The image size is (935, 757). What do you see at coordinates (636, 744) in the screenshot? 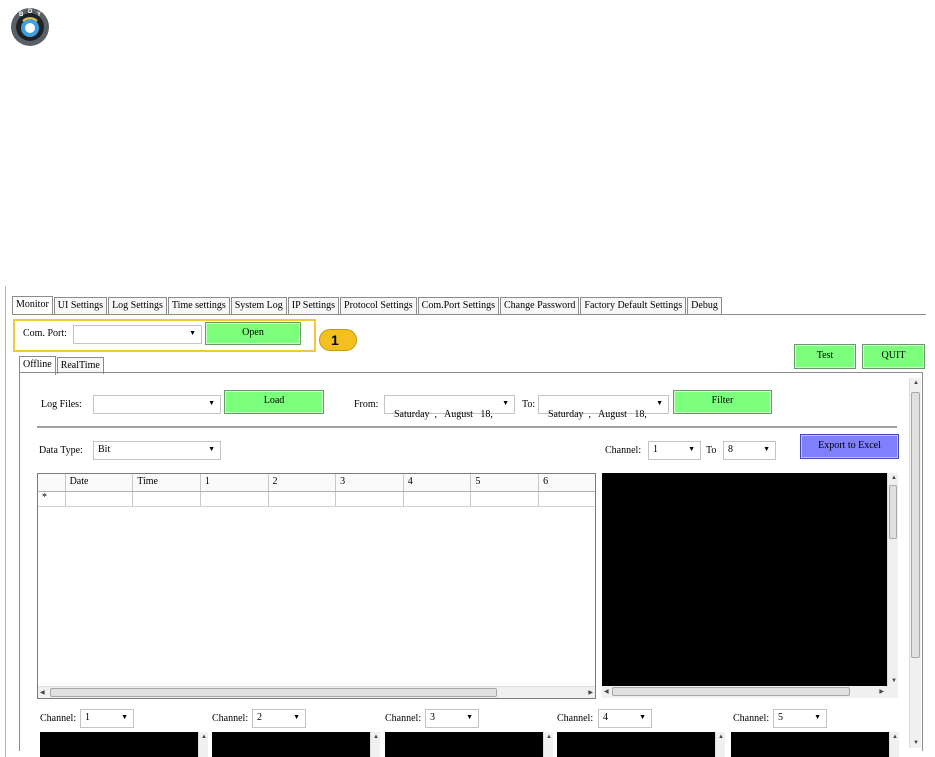
I see `channel-4-output` at bounding box center [636, 744].